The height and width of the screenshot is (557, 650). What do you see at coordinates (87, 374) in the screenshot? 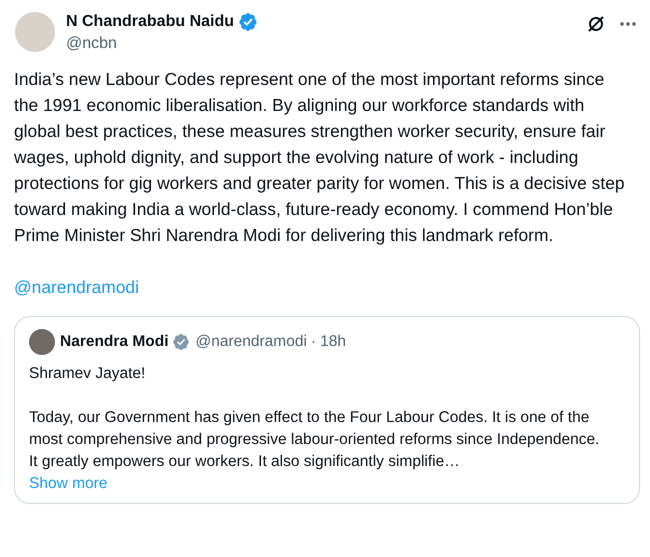
I see `quoted-text: Shramev Jayate!` at bounding box center [87, 374].